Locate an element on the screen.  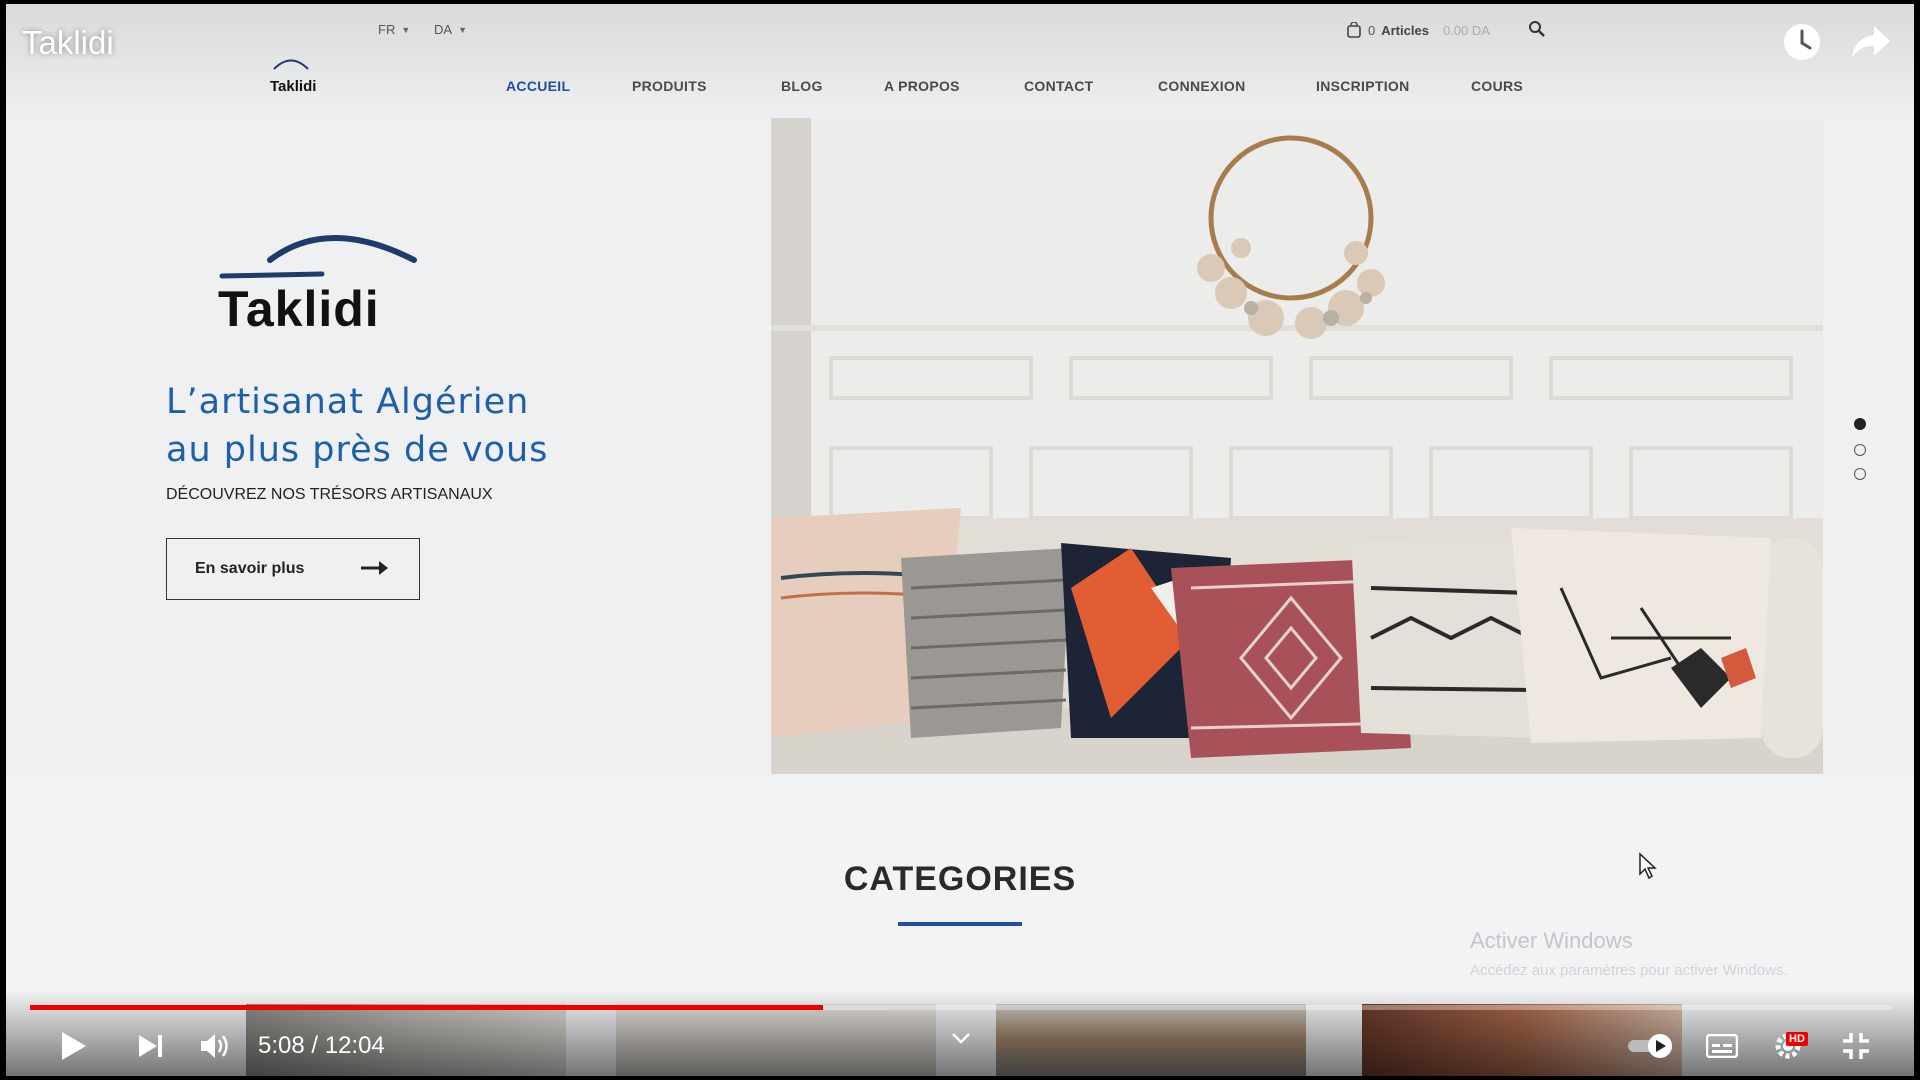
nav-item-inscription: INSCRIPTION is located at coordinates (1363, 86).